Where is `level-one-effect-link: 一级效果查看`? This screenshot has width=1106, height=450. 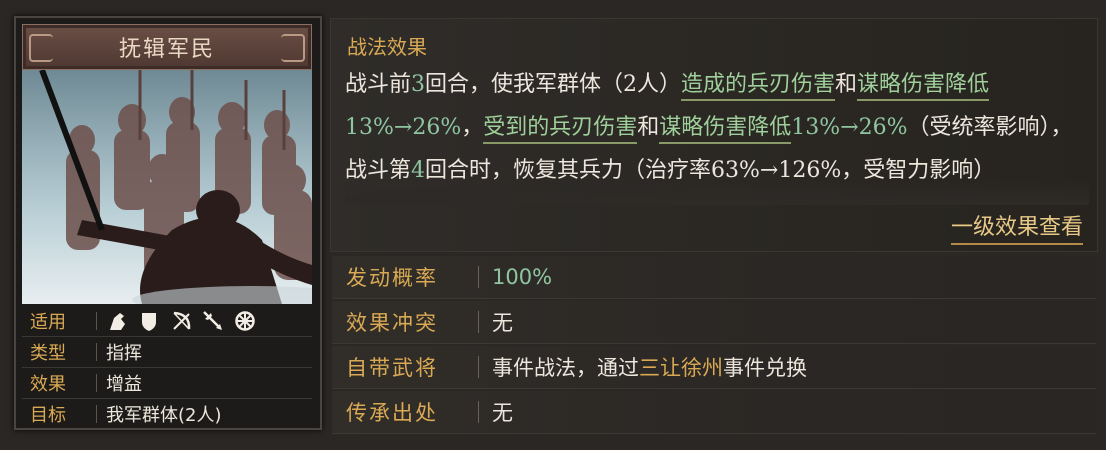 level-one-effect-link: 一级效果查看 is located at coordinates (1016, 227).